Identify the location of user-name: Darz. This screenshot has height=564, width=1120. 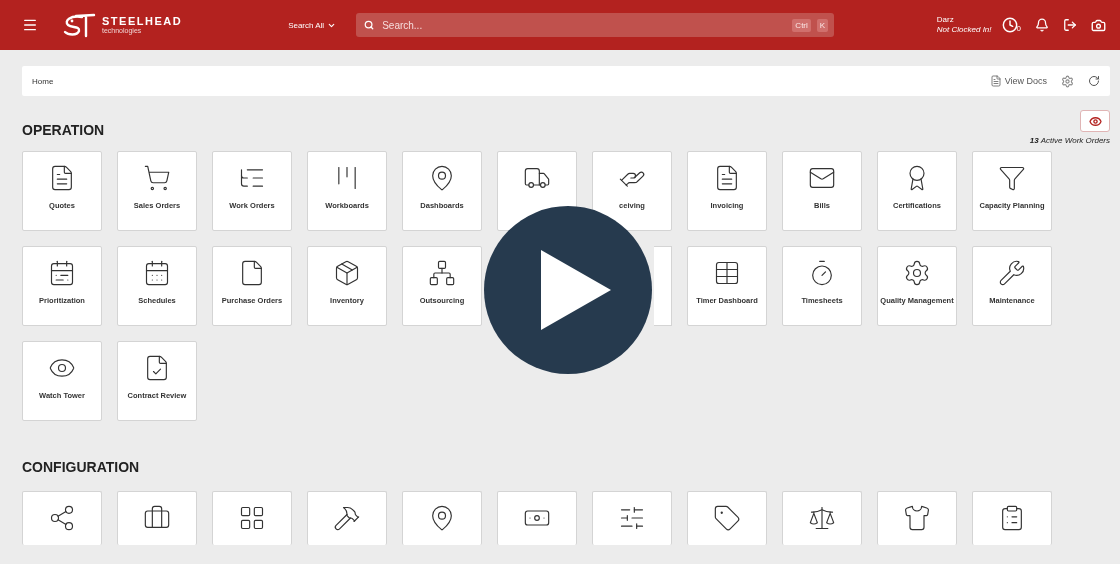
(945, 20).